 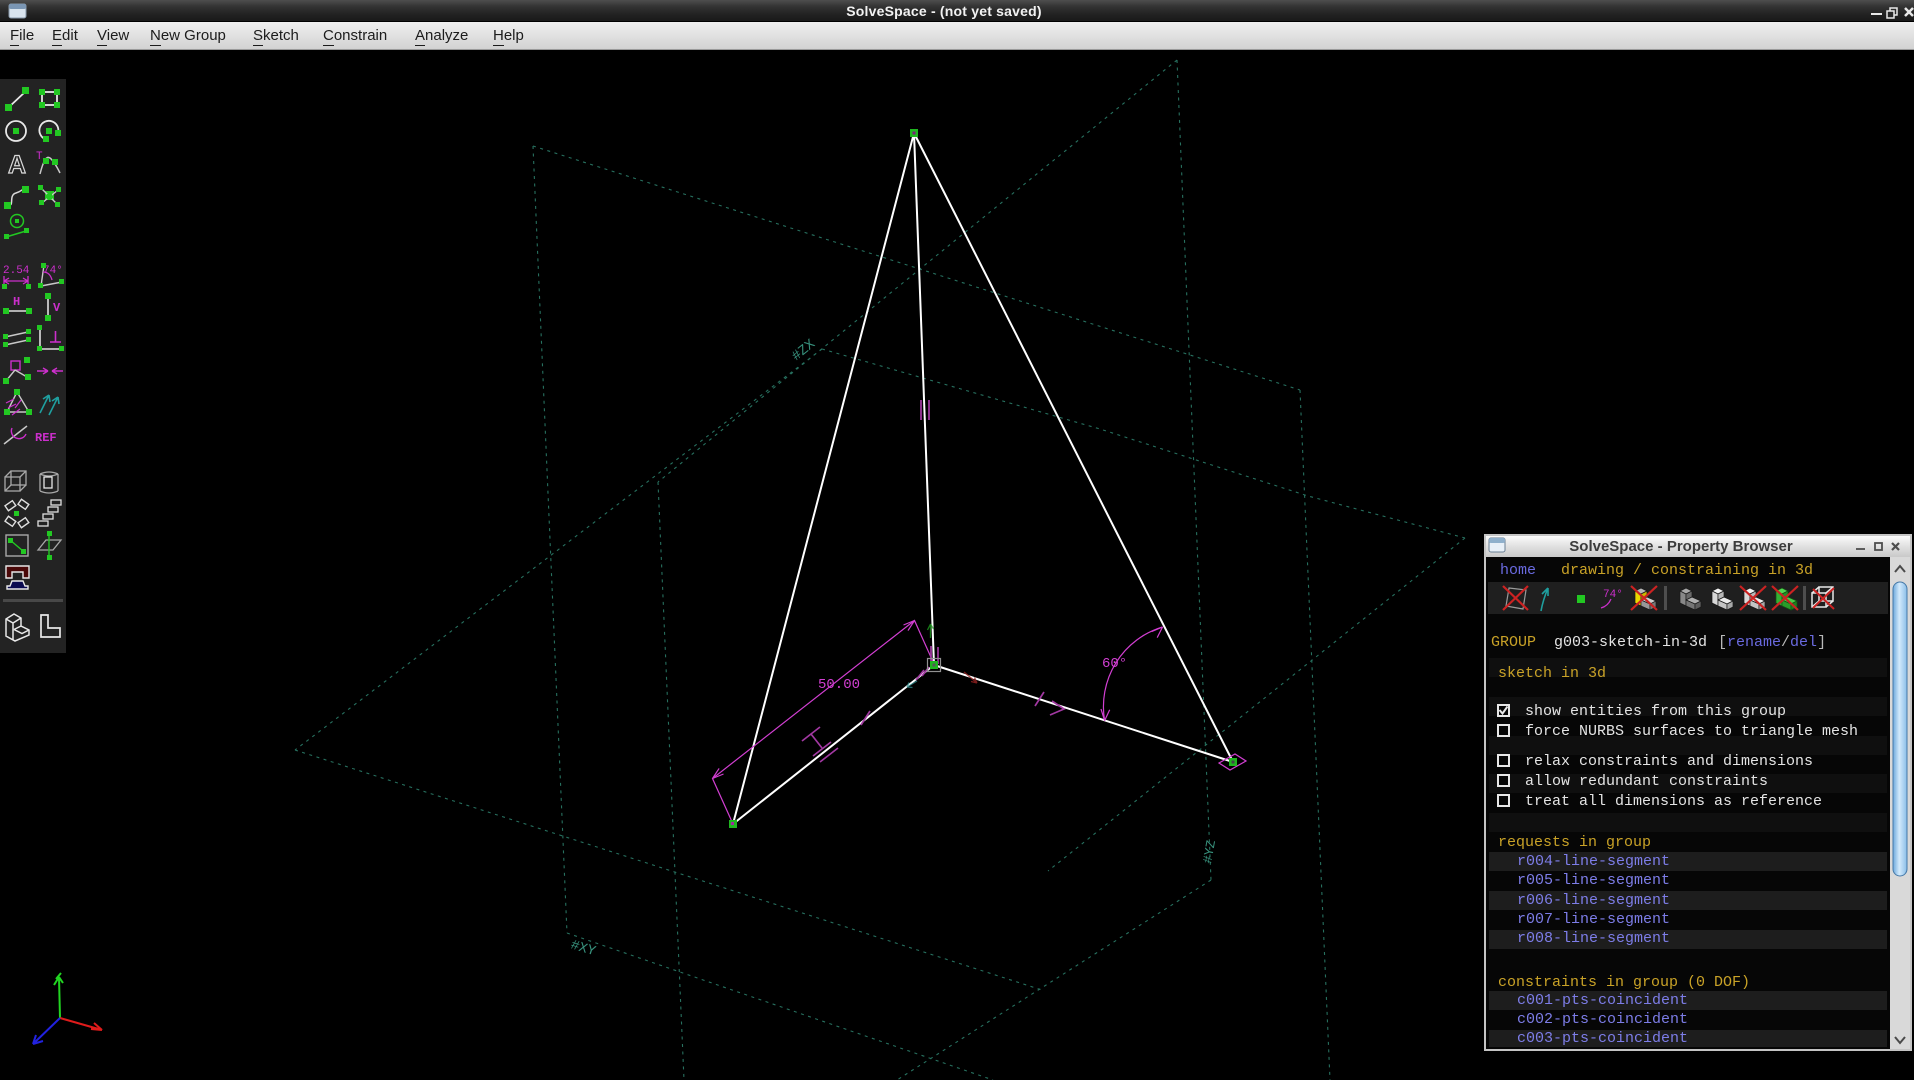 I want to click on svg-text: 2.54, so click(x=16, y=271).